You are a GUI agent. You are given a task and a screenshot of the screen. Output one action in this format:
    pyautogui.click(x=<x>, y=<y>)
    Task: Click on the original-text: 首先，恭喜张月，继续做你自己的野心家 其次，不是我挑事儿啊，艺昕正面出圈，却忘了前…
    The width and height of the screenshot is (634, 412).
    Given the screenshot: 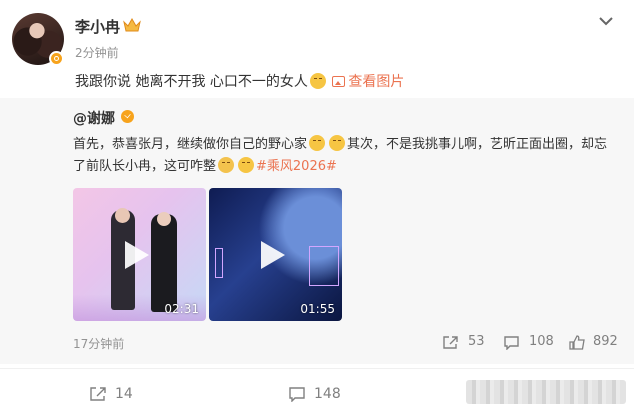 What is the action you would take?
    pyautogui.click(x=345, y=156)
    